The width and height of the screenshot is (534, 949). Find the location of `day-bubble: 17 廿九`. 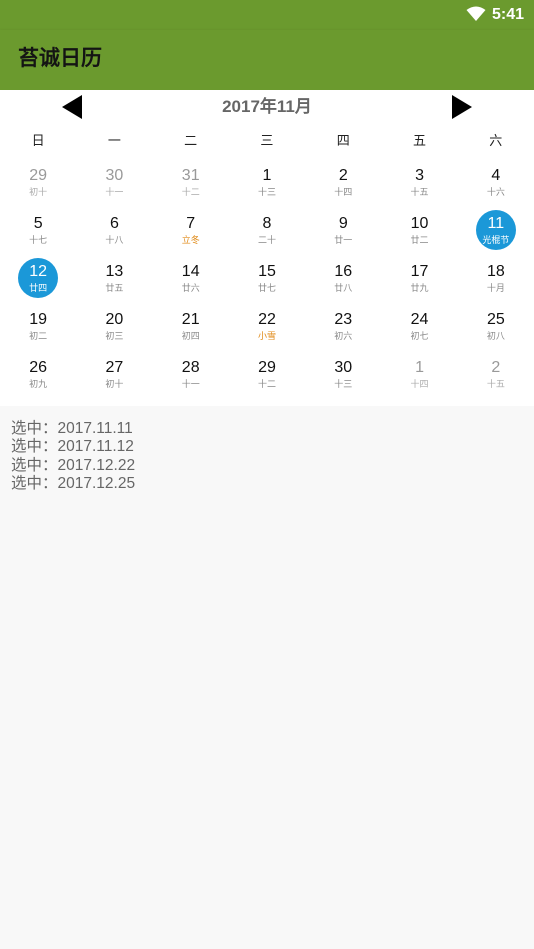

day-bubble: 17 廿九 is located at coordinates (420, 278).